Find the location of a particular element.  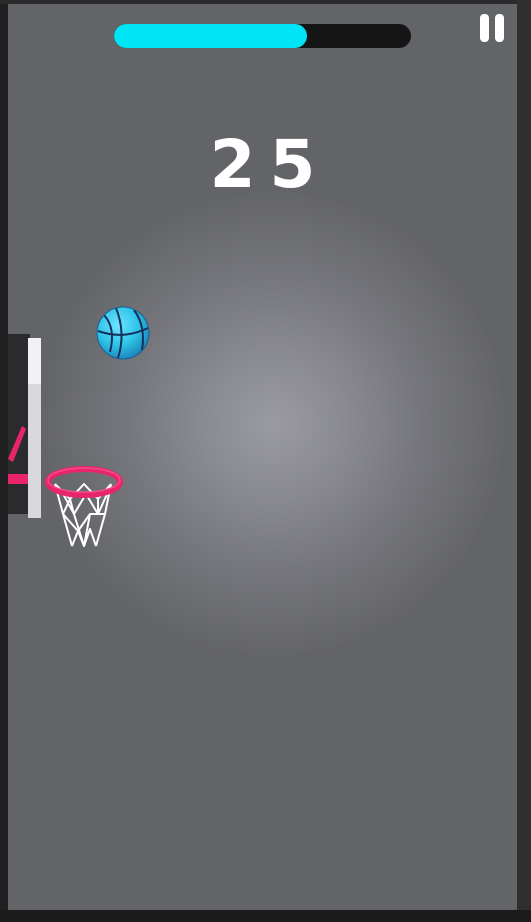

shot-timer-bar is located at coordinates (262, 36).